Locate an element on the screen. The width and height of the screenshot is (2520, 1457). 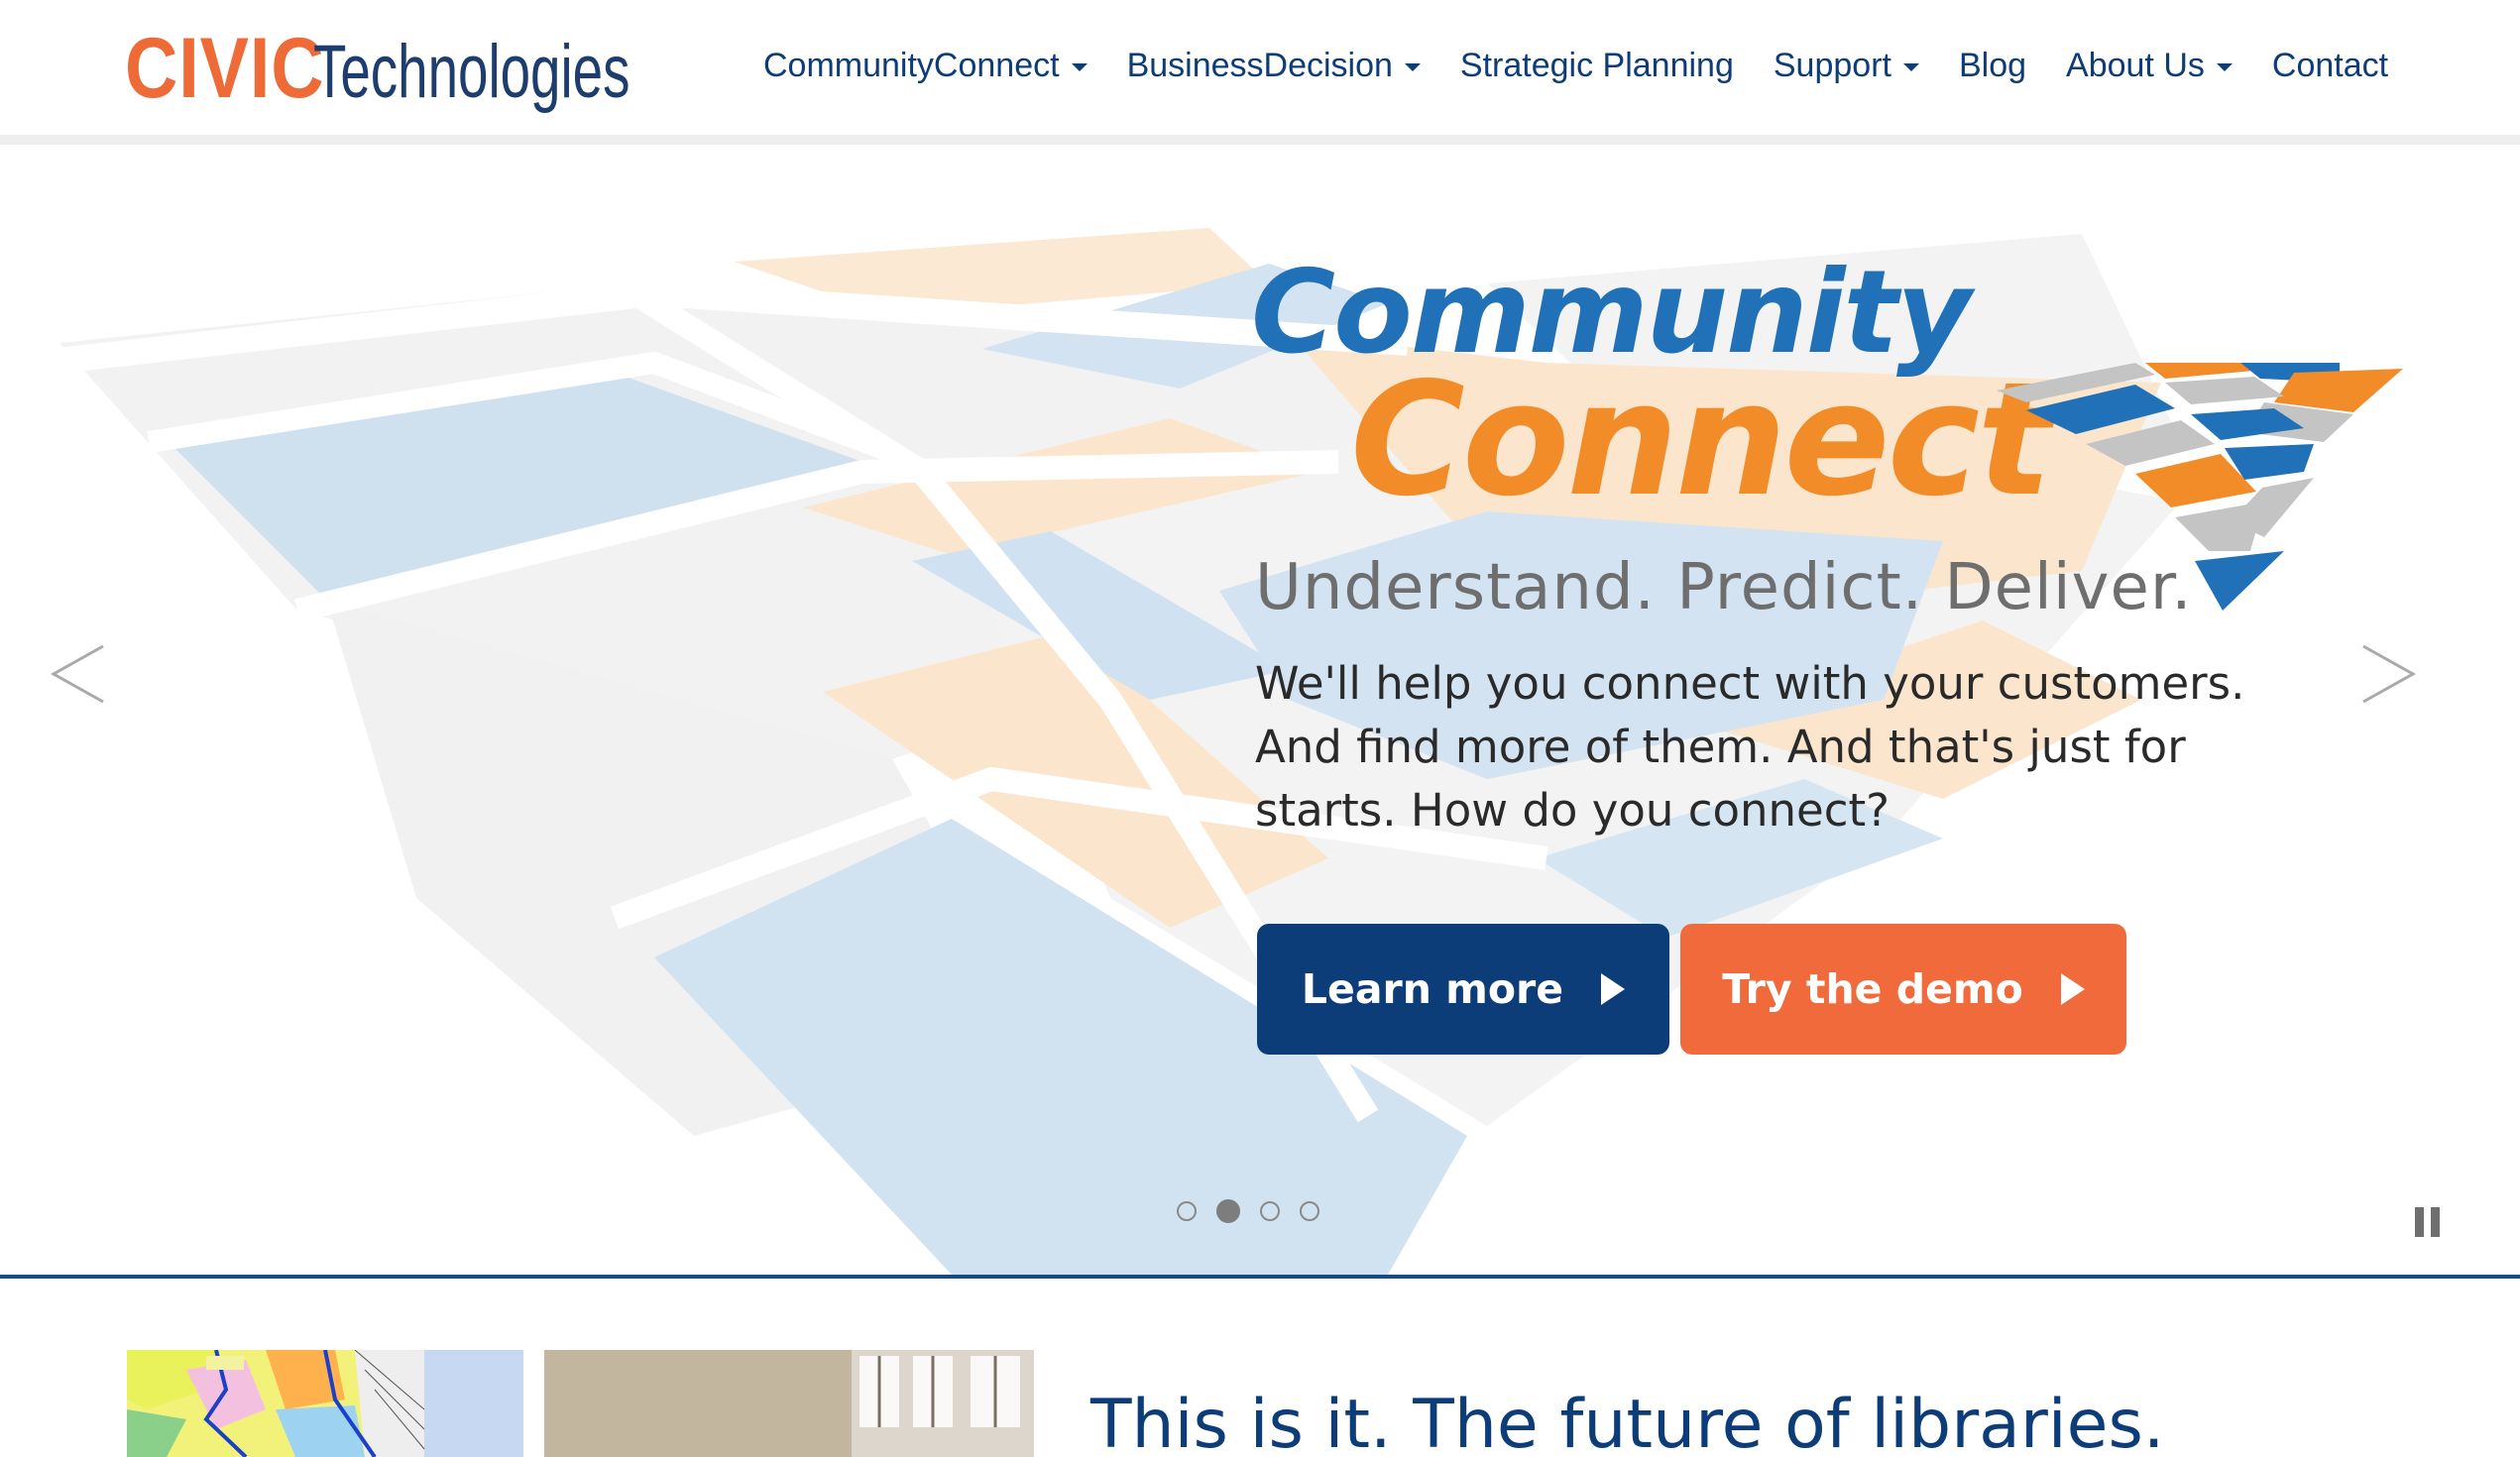
civic-technologies-logo: CIVICTechnologies is located at coordinates (439, 68).